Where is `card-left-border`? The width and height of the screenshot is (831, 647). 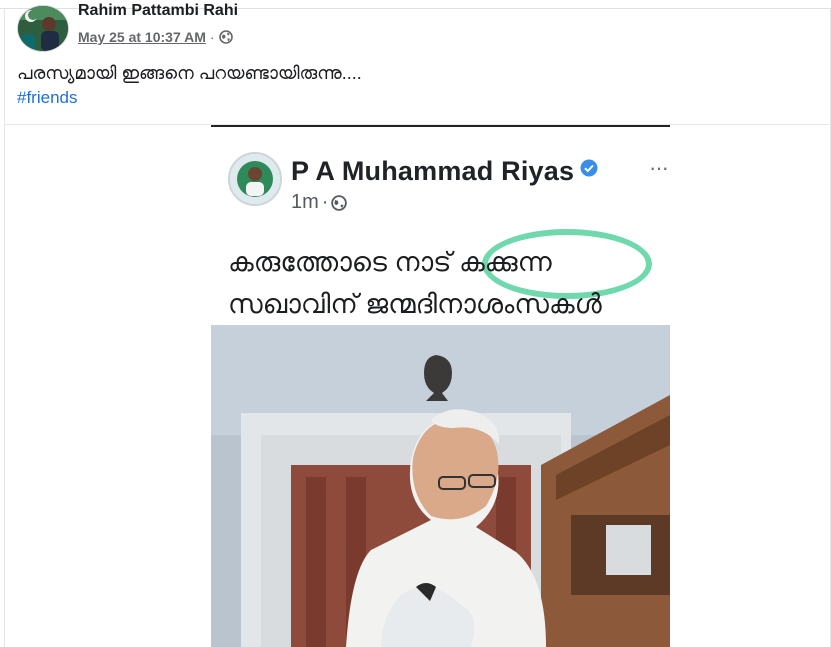
card-left-border is located at coordinates (4, 327).